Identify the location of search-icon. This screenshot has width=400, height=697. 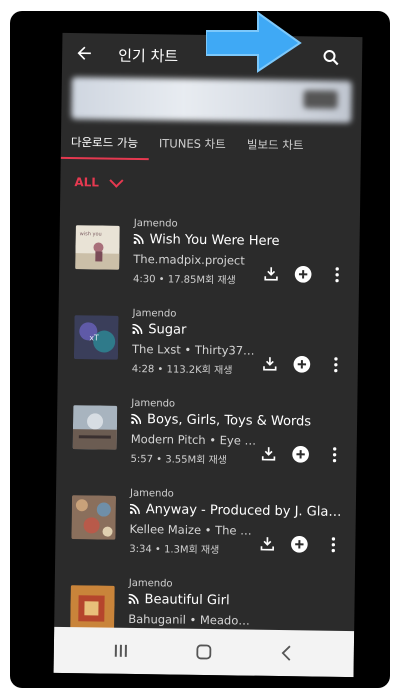
(331, 58).